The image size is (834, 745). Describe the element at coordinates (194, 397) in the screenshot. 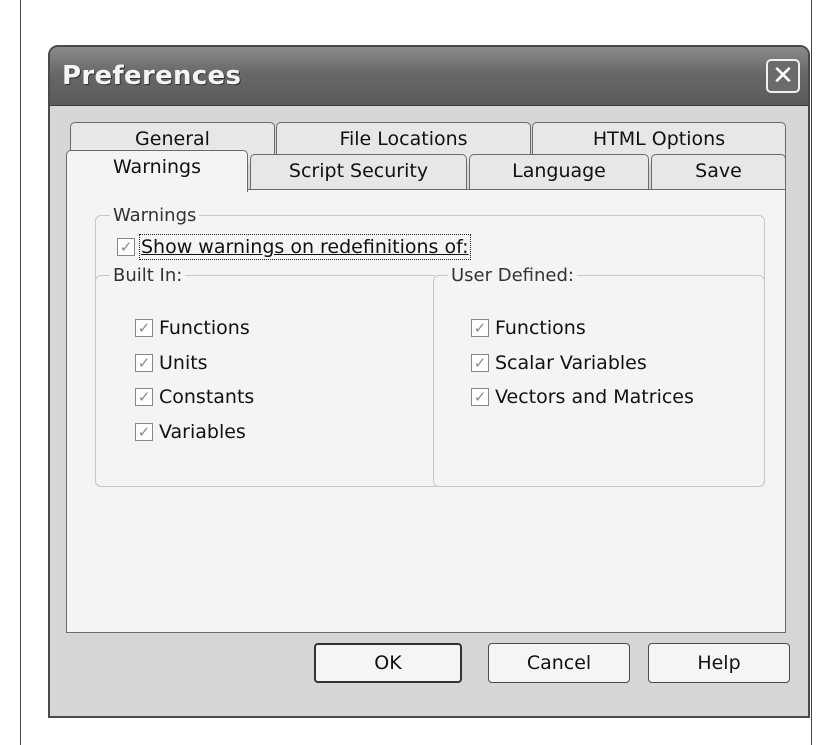

I see `builtin-constants-checkbox: ✓ Constants` at that location.